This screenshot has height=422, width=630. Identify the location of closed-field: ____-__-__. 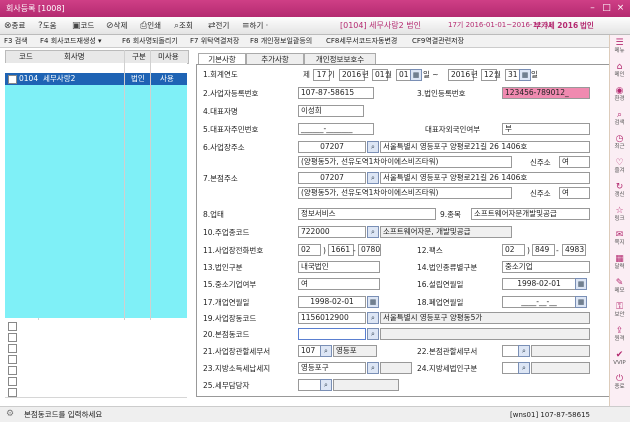
(539, 302).